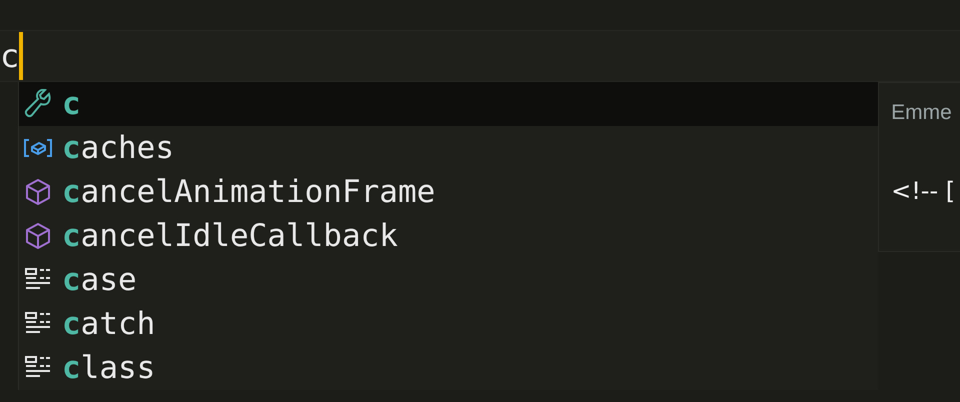 Image resolution: width=960 pixels, height=402 pixels. Describe the element at coordinates (230, 236) in the screenshot. I see `suggestion-label: cancelIdleCallback` at that location.